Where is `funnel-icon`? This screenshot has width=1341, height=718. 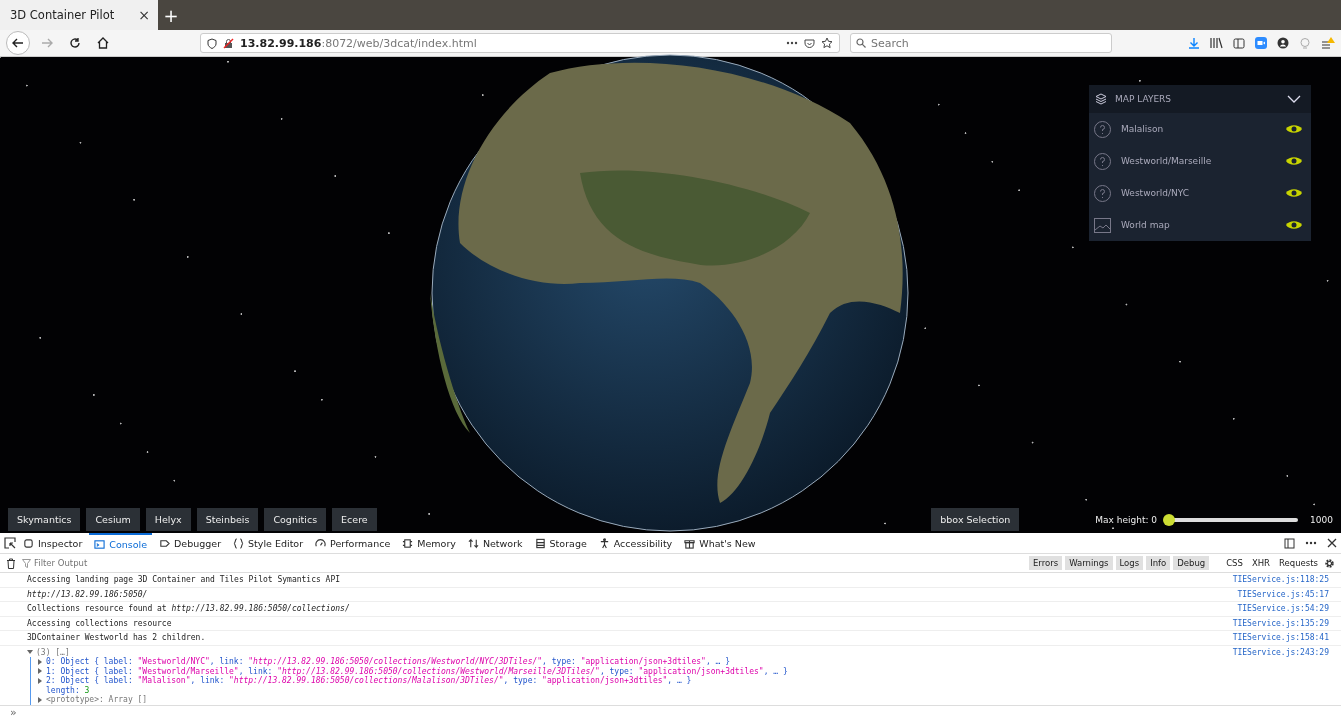 funnel-icon is located at coordinates (26, 563).